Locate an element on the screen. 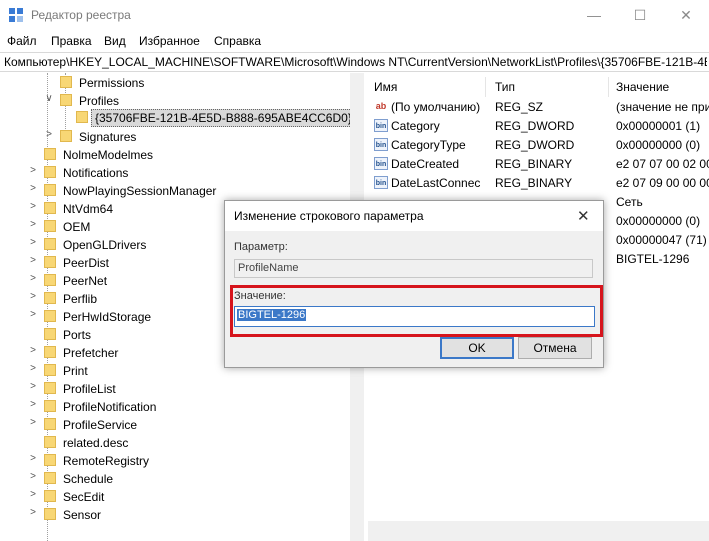 Image resolution: width=709 pixels, height=541 pixels. registry-app-icon is located at coordinates (16, 15).